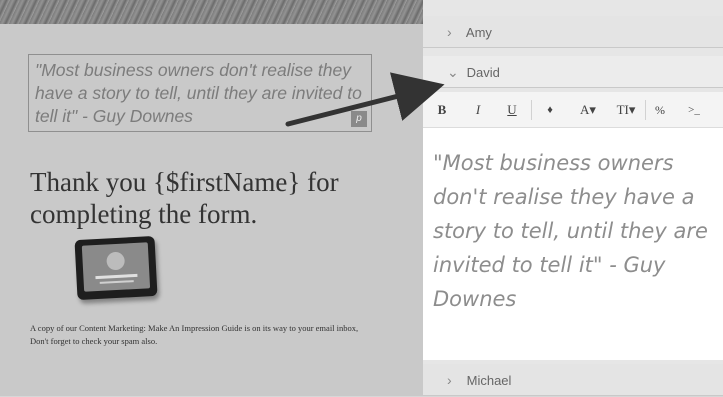 This screenshot has height=397, width=723. What do you see at coordinates (359, 119) in the screenshot?
I see `edit-paragraph-icon: p` at bounding box center [359, 119].